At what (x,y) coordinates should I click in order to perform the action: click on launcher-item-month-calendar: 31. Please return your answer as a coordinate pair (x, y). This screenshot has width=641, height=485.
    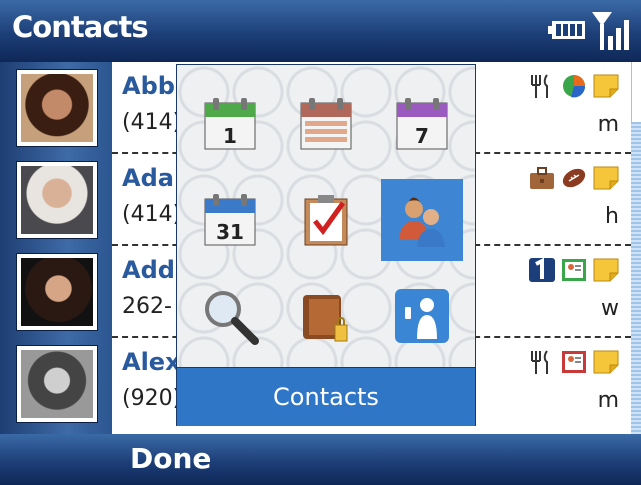
    Looking at the image, I should click on (230, 220).